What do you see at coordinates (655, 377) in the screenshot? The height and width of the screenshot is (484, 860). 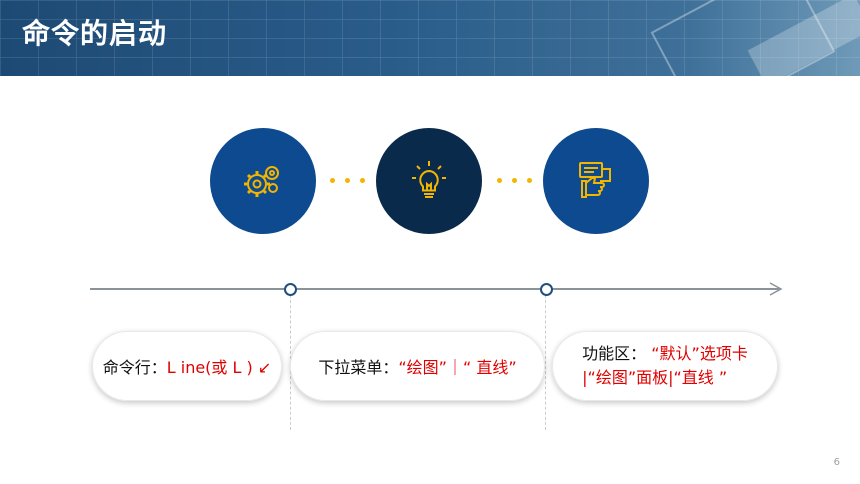 I see `method-value-line2: |“绘图”面板|“直线 ”` at bounding box center [655, 377].